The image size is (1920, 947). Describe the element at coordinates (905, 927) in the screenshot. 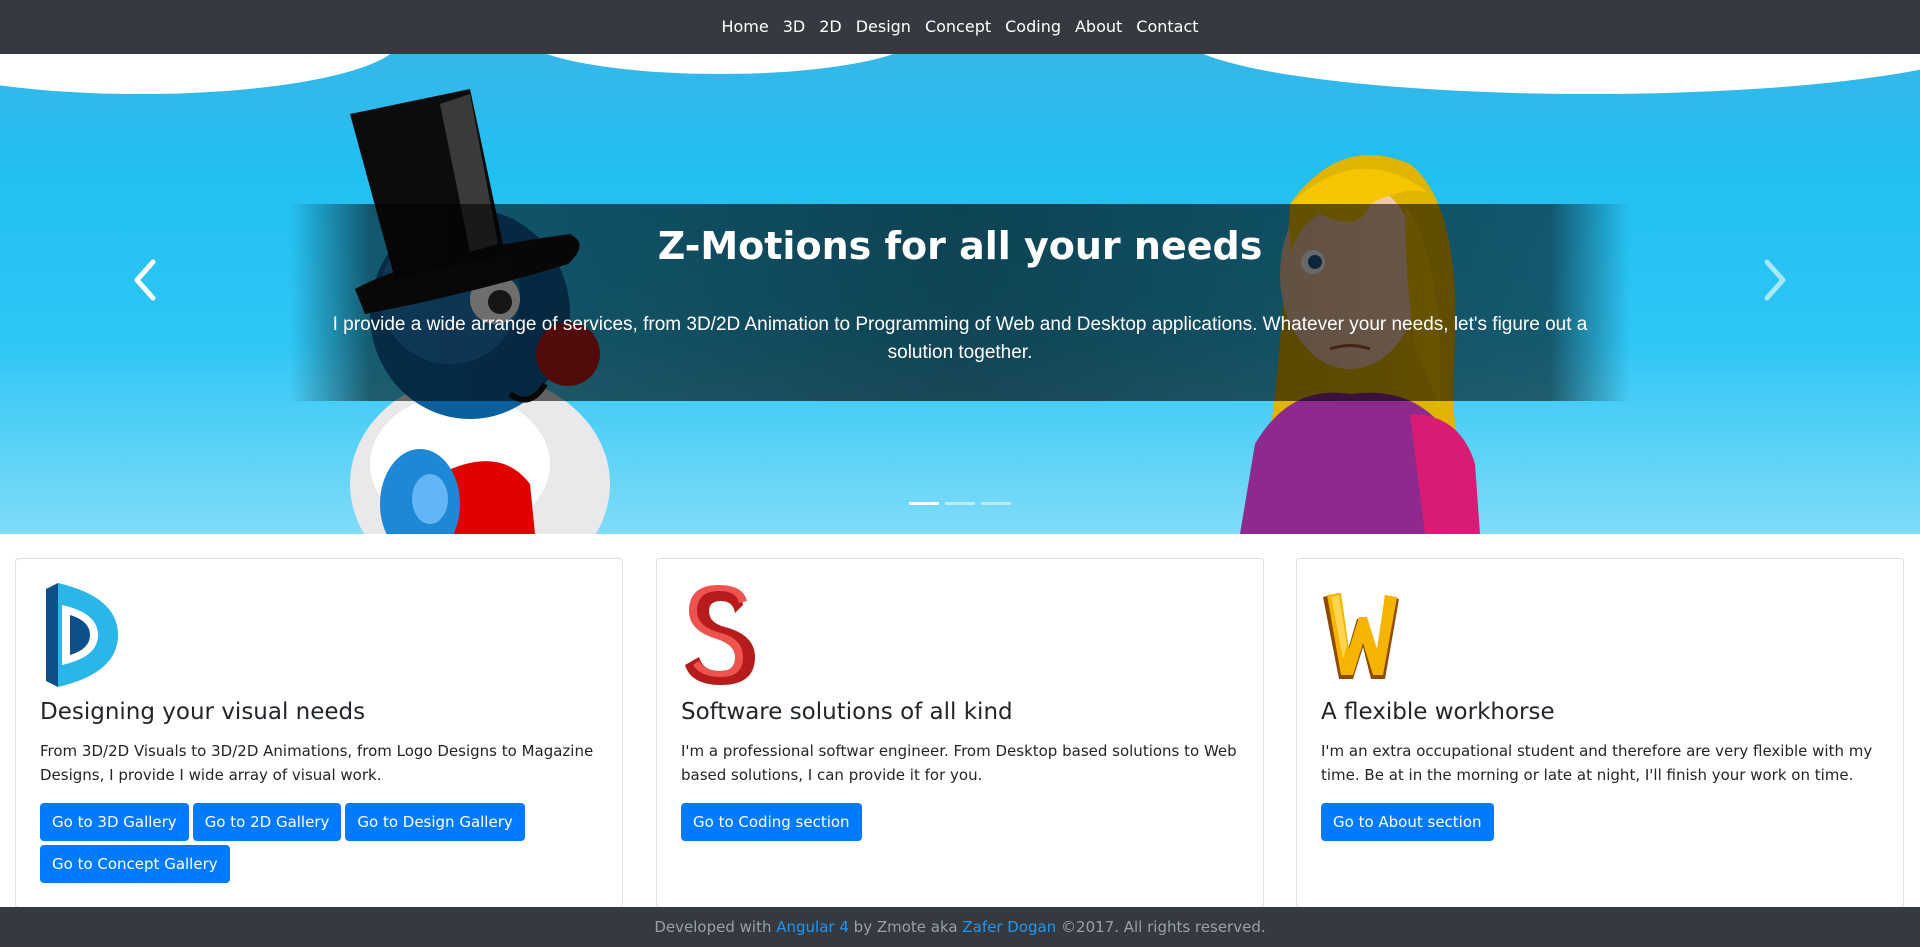

I see `footer-middle: by Zmote aka` at that location.